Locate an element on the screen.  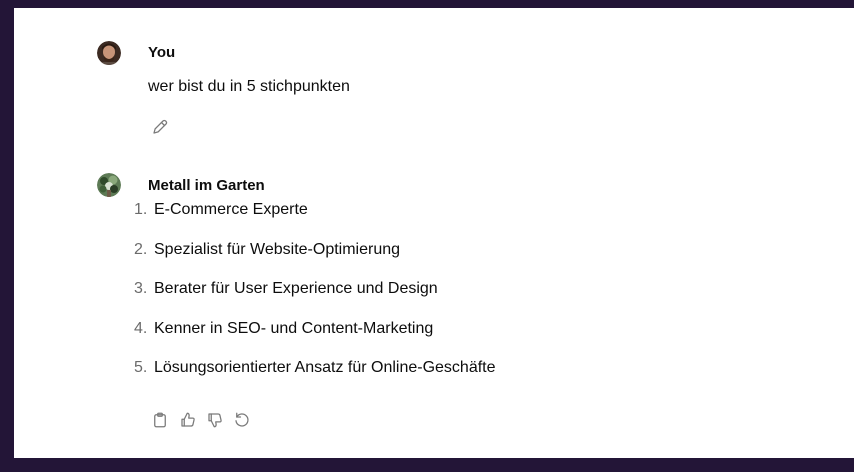
clipboard-icon is located at coordinates (160, 420).